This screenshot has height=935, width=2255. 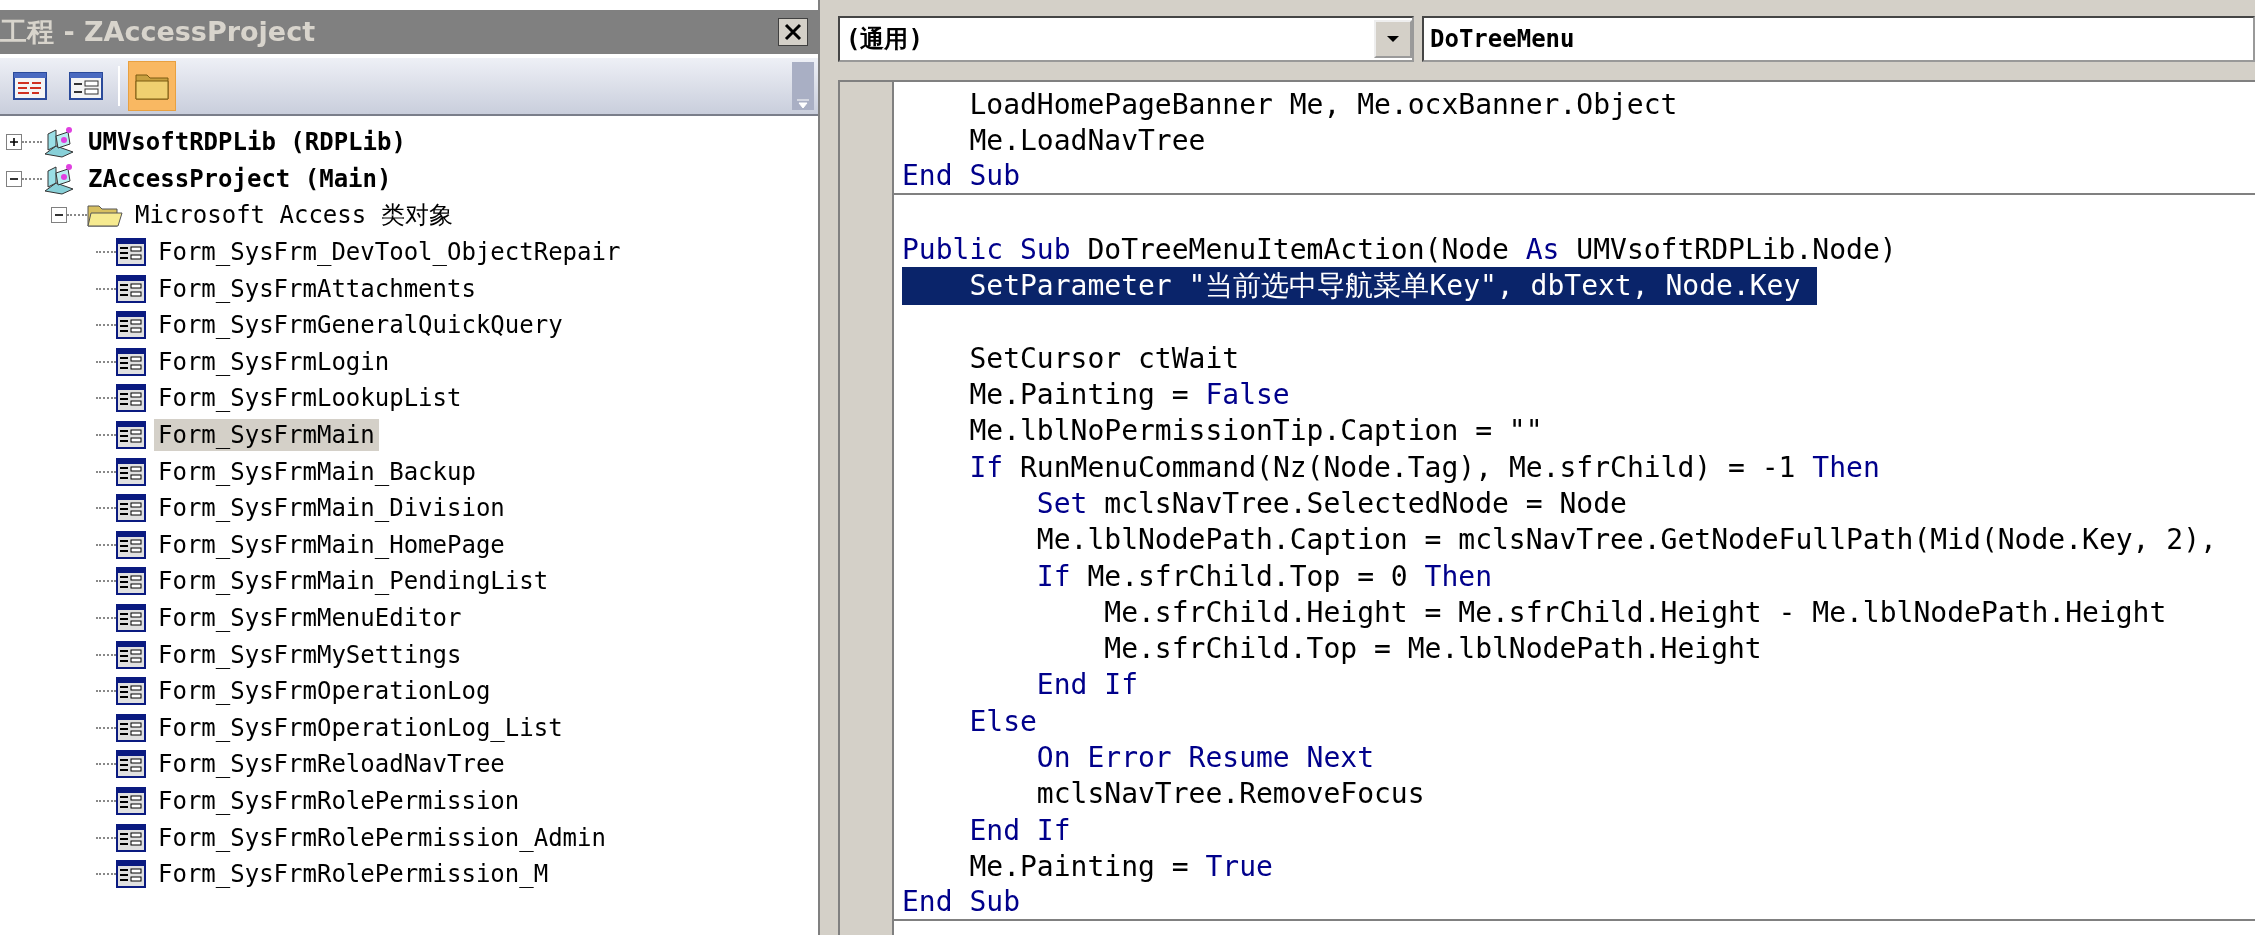 What do you see at coordinates (310, 654) in the screenshot?
I see `tree-item: Form_SysFrmMySettings` at bounding box center [310, 654].